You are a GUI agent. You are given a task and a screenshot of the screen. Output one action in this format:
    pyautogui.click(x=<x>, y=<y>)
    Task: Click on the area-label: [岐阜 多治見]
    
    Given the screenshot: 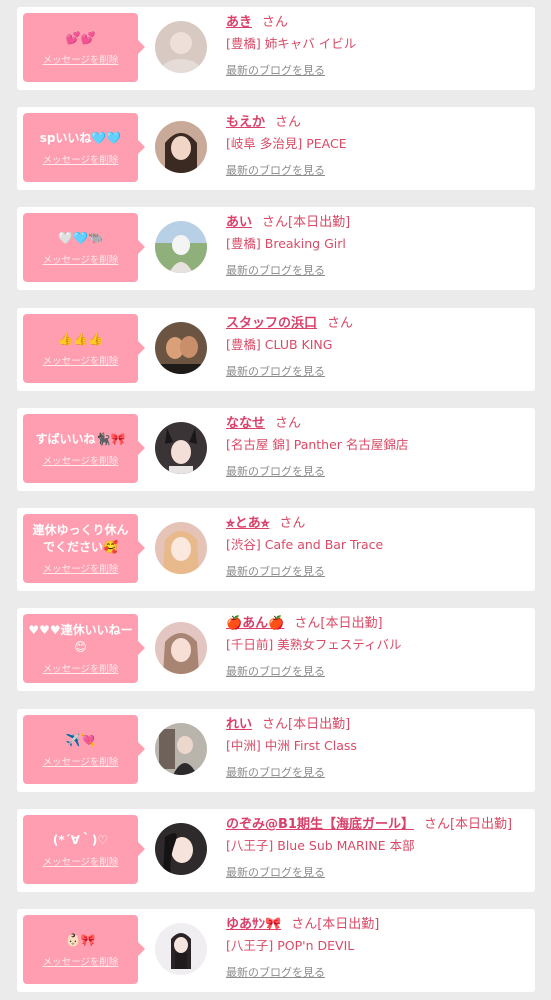 What is the action you would take?
    pyautogui.click(x=264, y=143)
    